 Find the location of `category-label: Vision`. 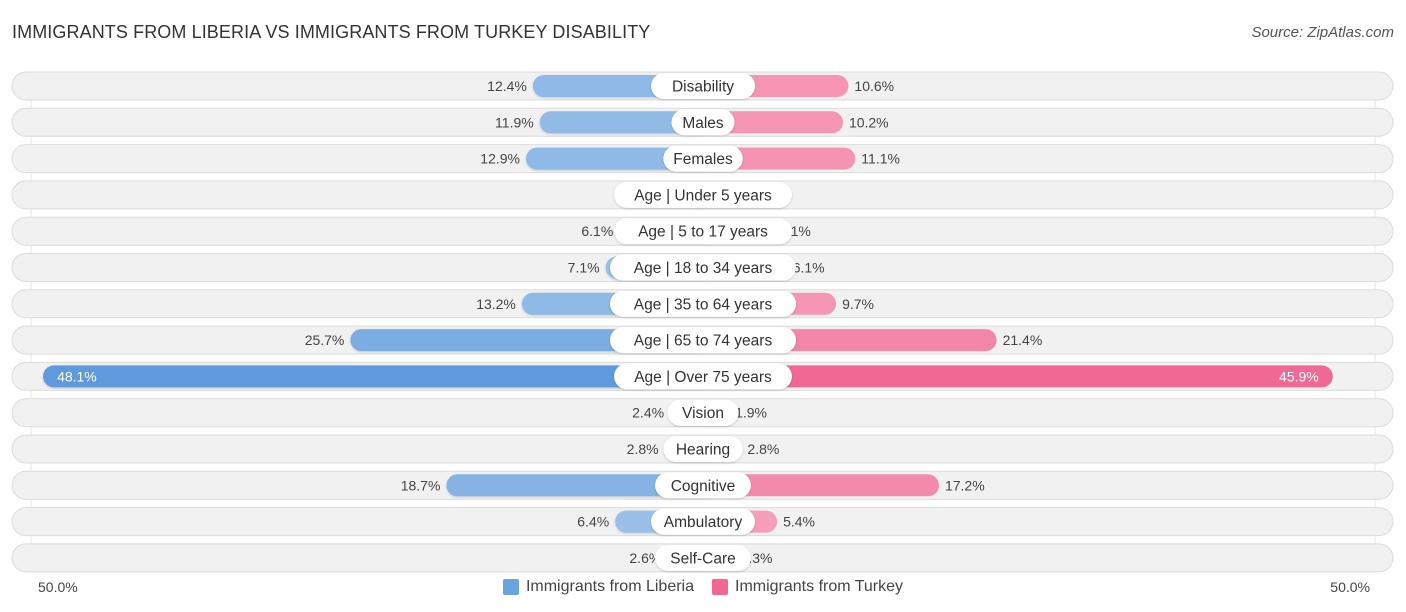

category-label: Vision is located at coordinates (703, 413).